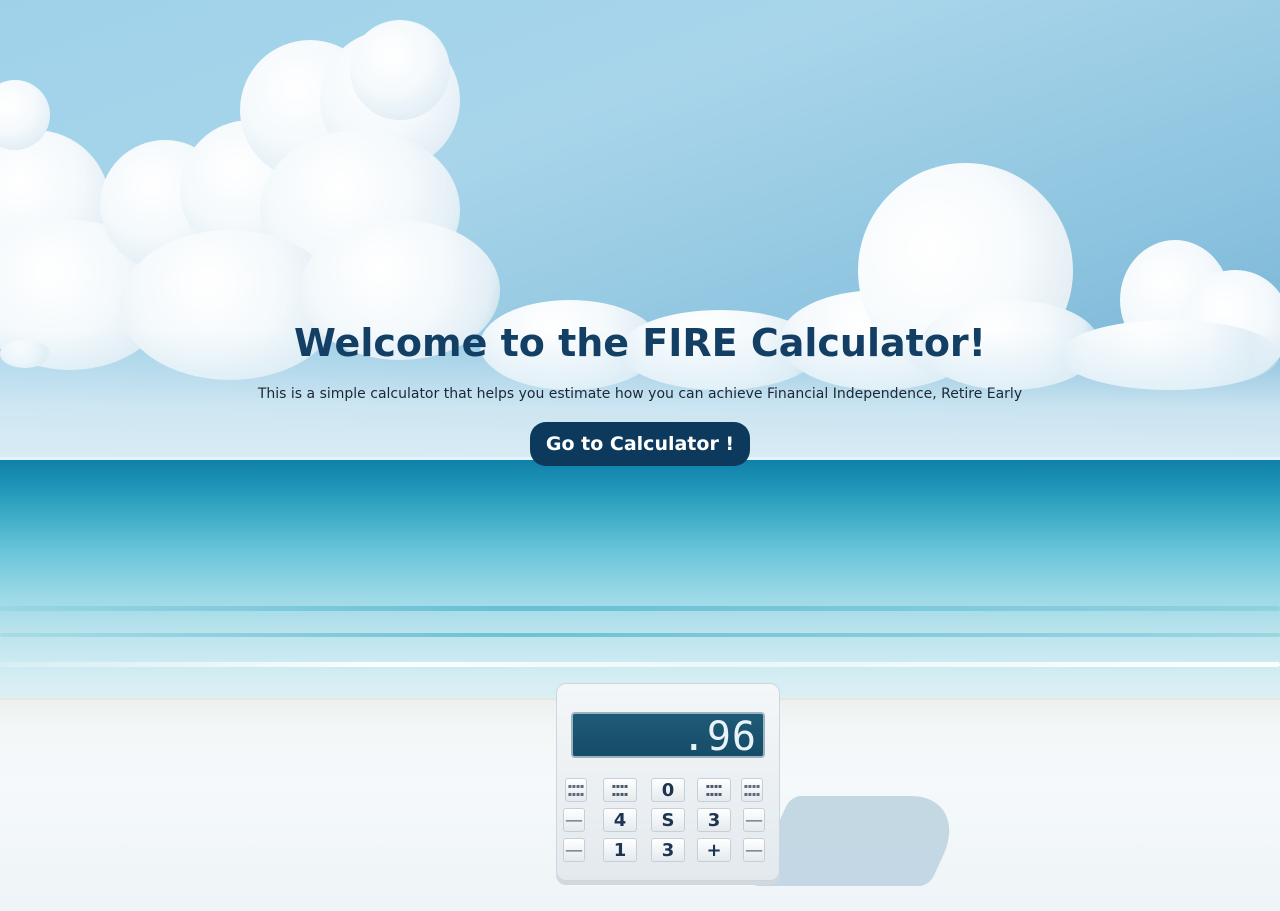 This screenshot has height=911, width=1280. What do you see at coordinates (620, 850) in the screenshot?
I see `calculator-key: 1` at bounding box center [620, 850].